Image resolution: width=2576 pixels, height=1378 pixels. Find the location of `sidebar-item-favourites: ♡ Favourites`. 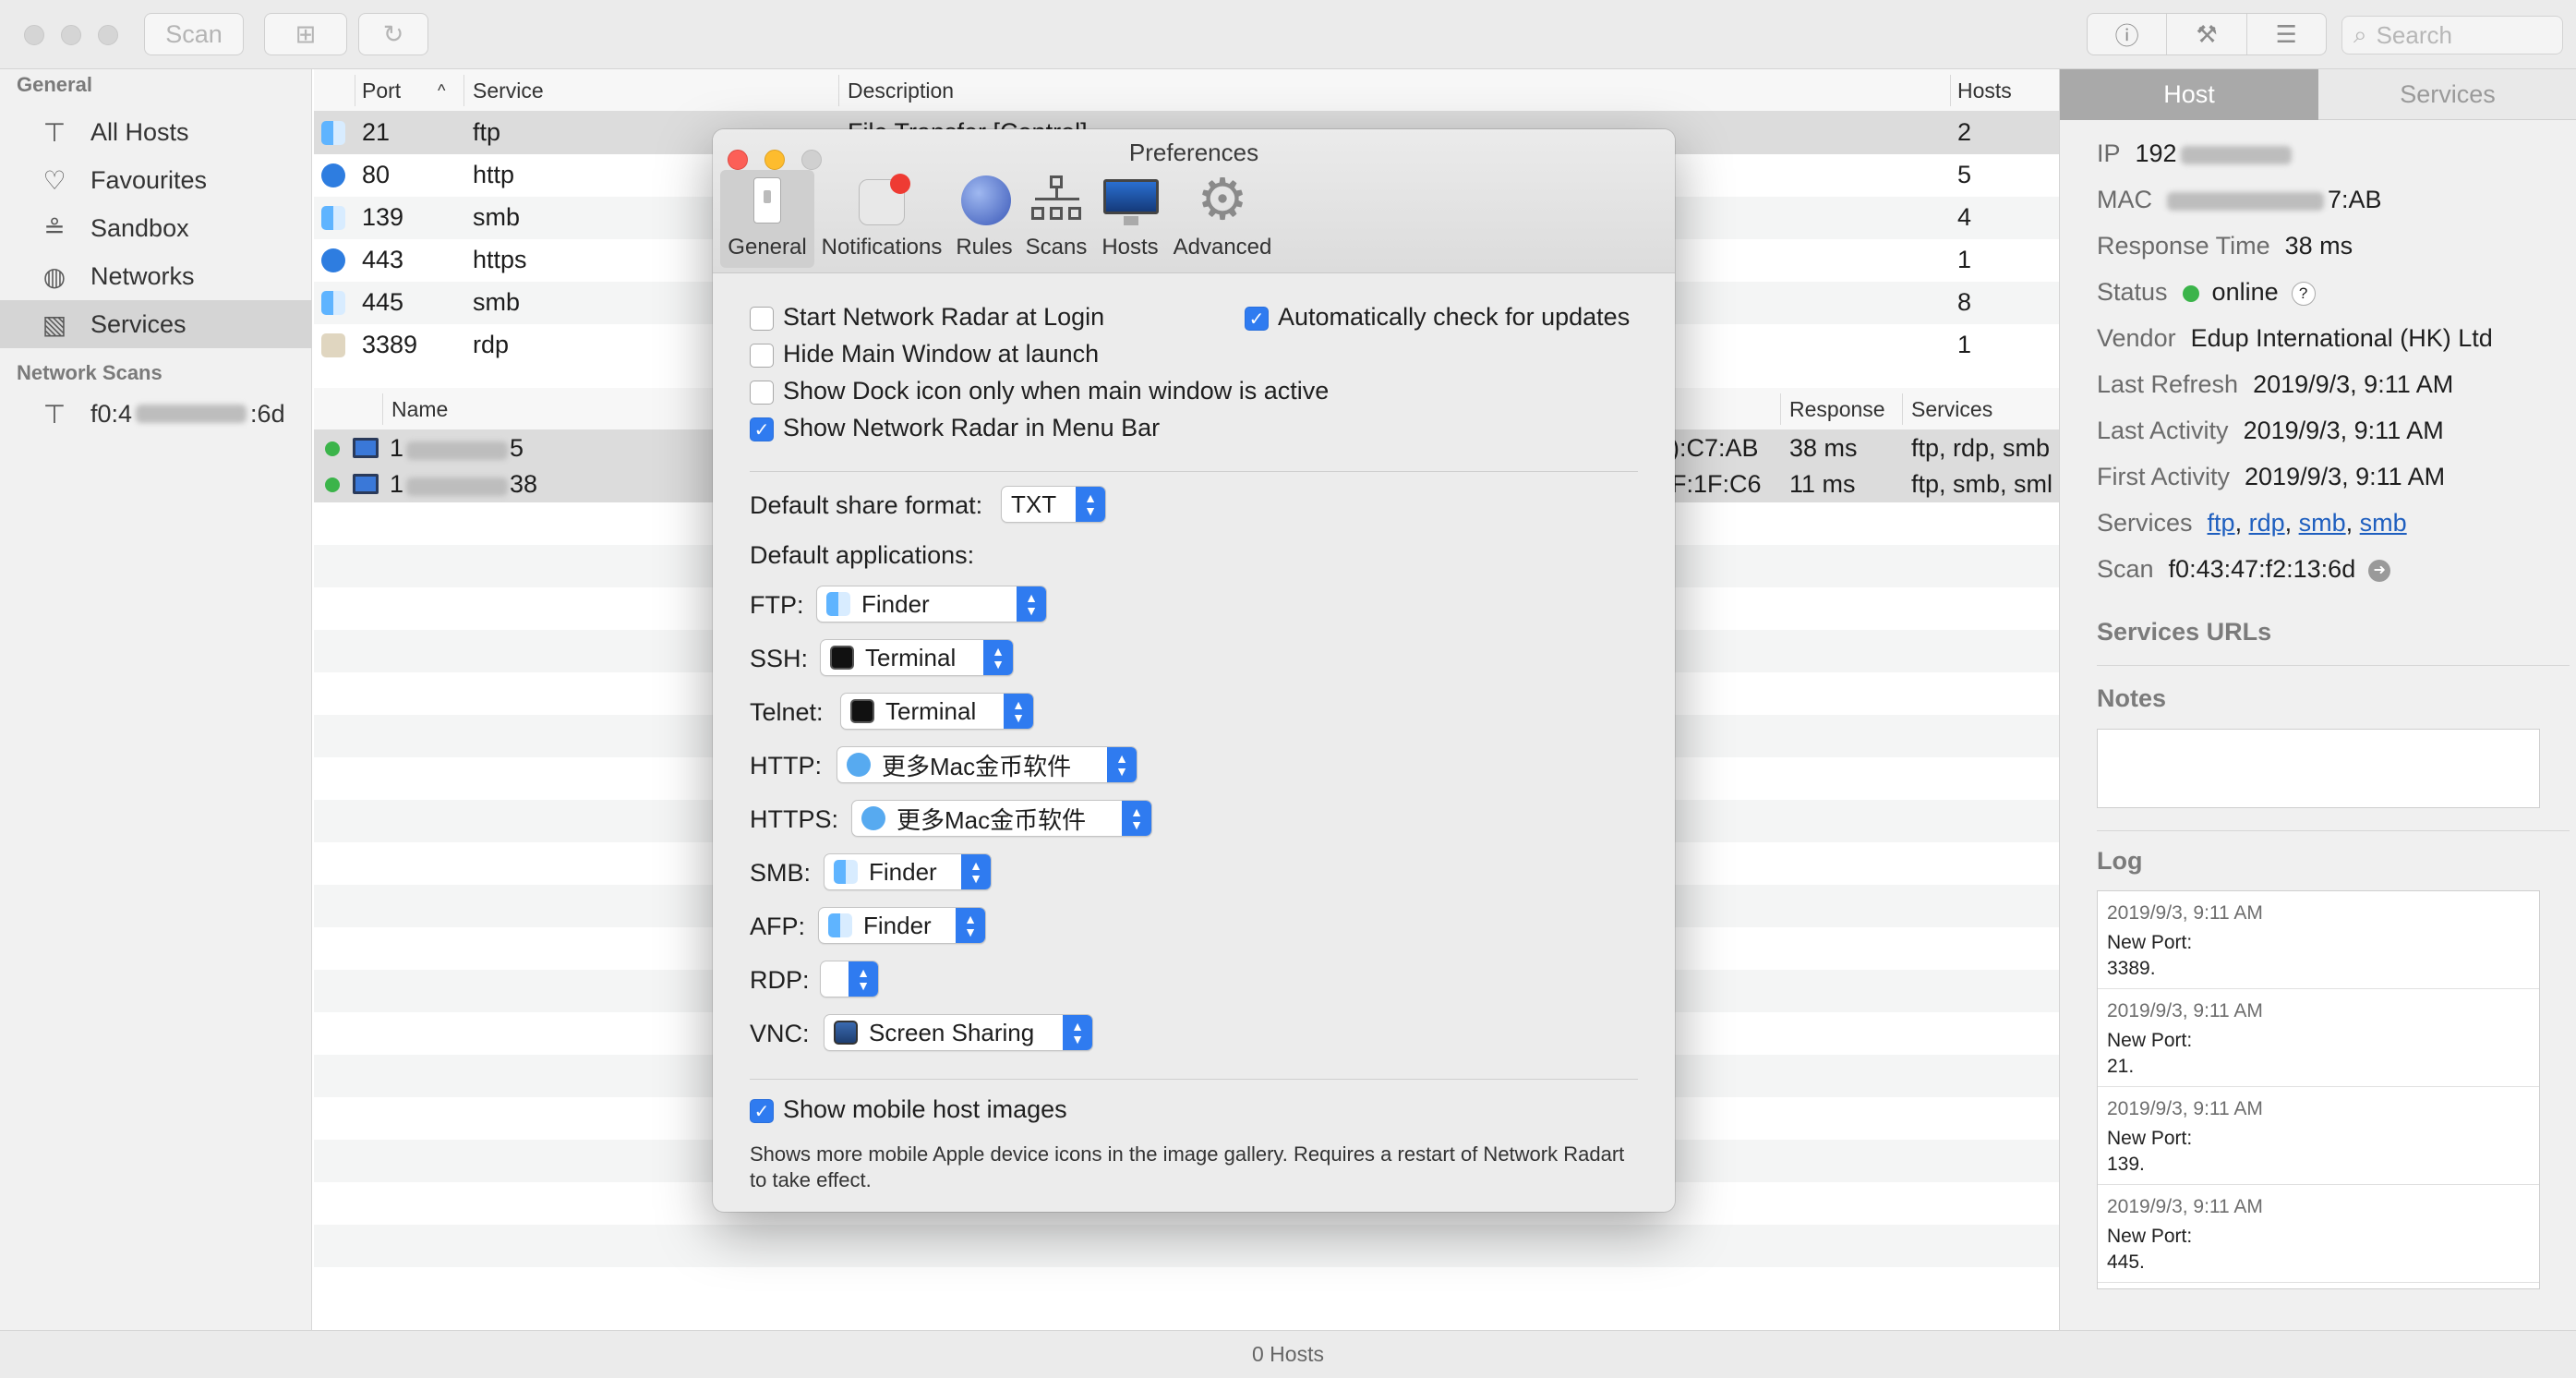

sidebar-item-favourites: ♡ Favourites is located at coordinates (156, 180).